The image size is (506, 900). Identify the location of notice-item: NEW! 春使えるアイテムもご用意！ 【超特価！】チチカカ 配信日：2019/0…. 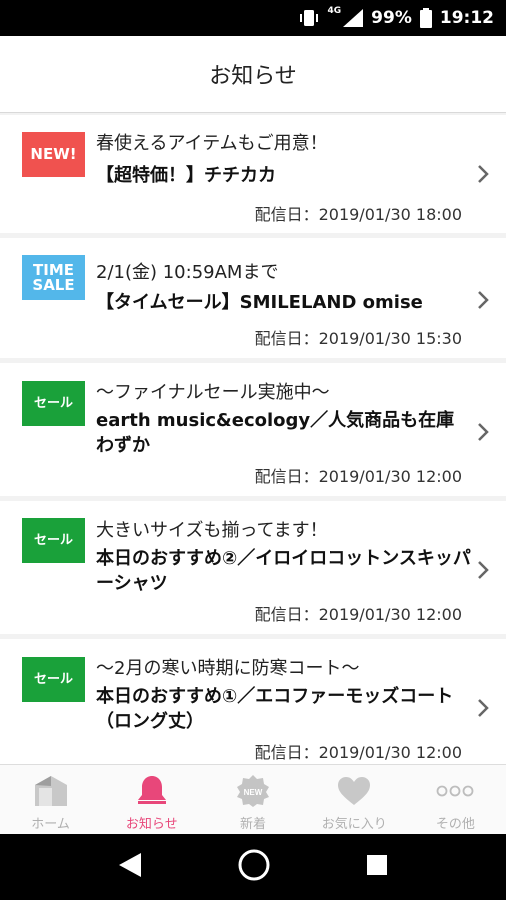
(253, 174).